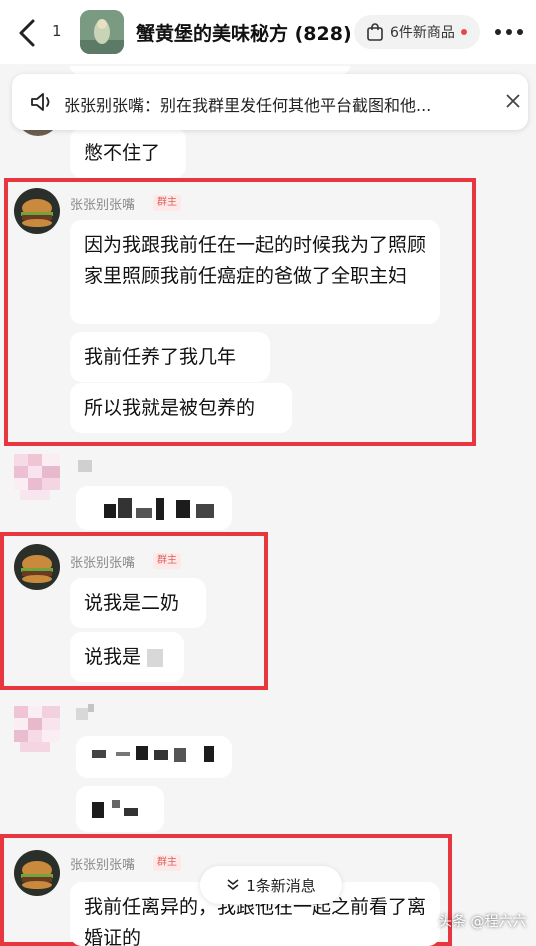 This screenshot has width=536, height=946. I want to click on close-icon, so click(513, 101).